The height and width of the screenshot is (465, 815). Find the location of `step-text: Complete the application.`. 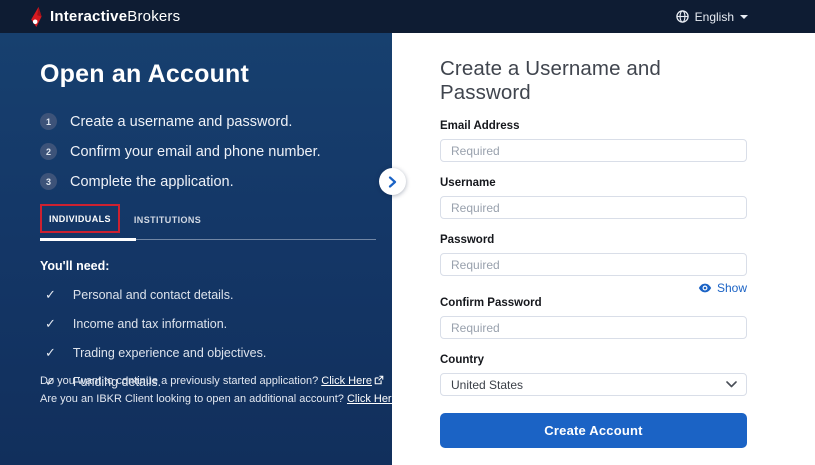

step-text: Complete the application. is located at coordinates (152, 181).